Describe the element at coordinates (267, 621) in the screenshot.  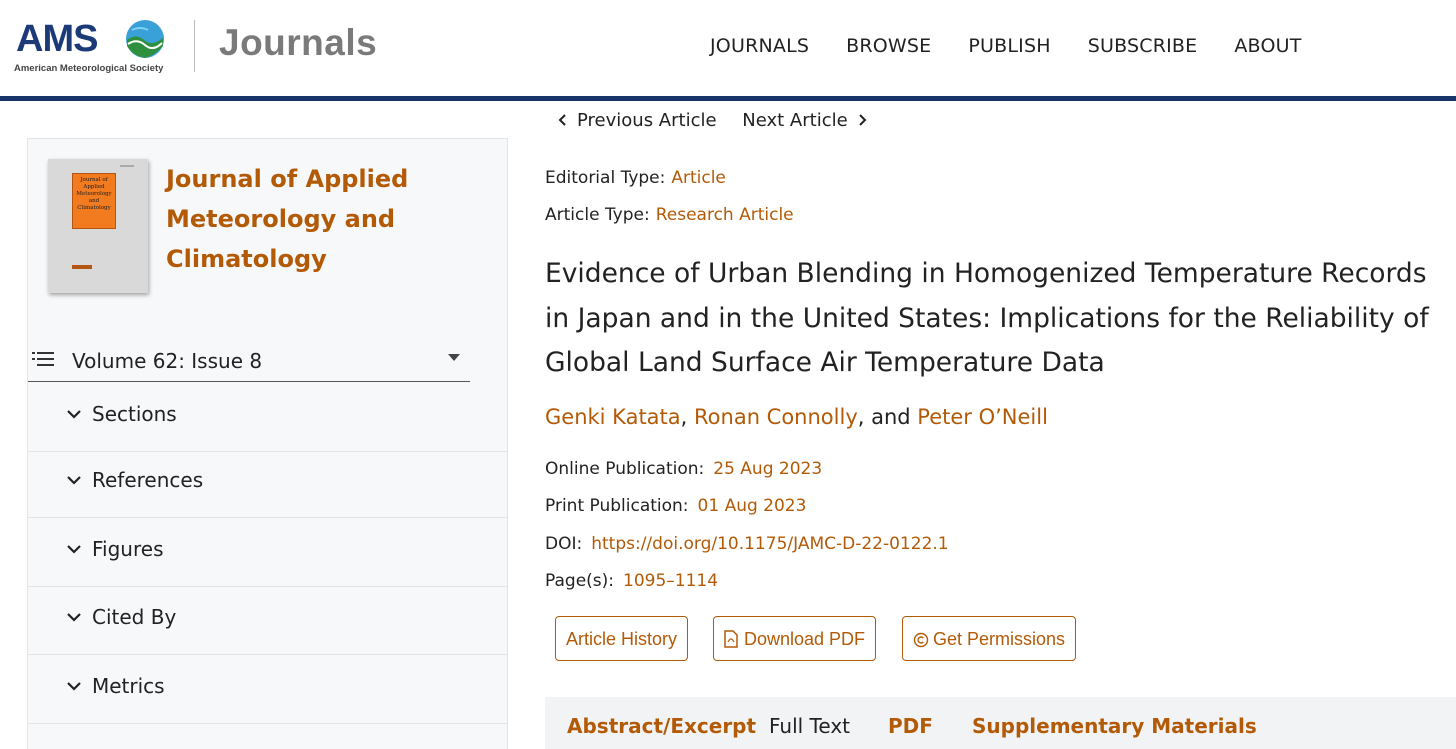
I see `sidebar-item-cited-by: Cited By` at that location.